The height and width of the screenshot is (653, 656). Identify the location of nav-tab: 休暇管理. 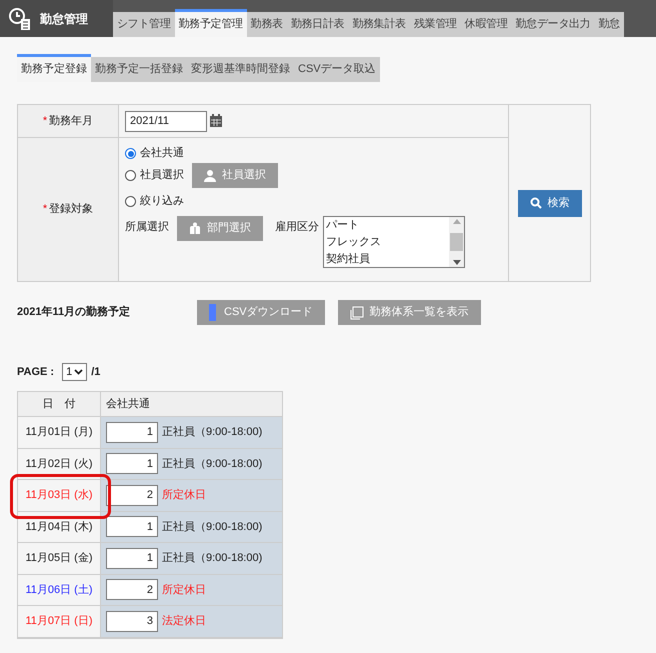
(486, 24).